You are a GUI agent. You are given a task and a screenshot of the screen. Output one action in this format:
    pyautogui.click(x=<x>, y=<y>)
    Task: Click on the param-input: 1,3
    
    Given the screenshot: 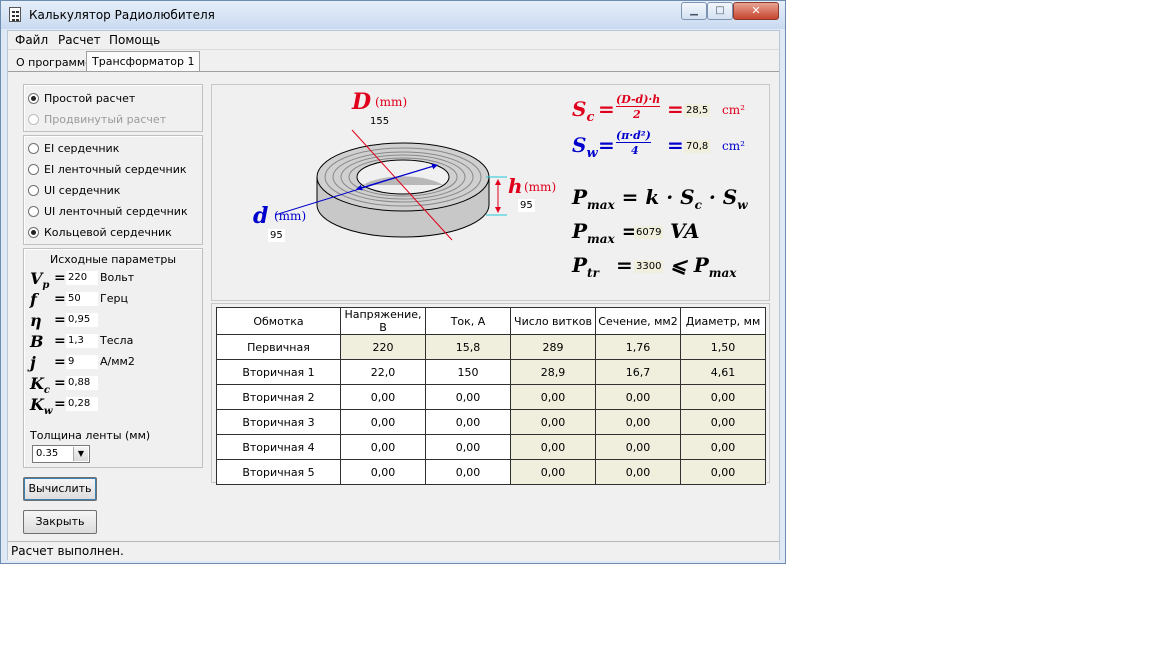 What is the action you would take?
    pyautogui.click(x=82, y=341)
    